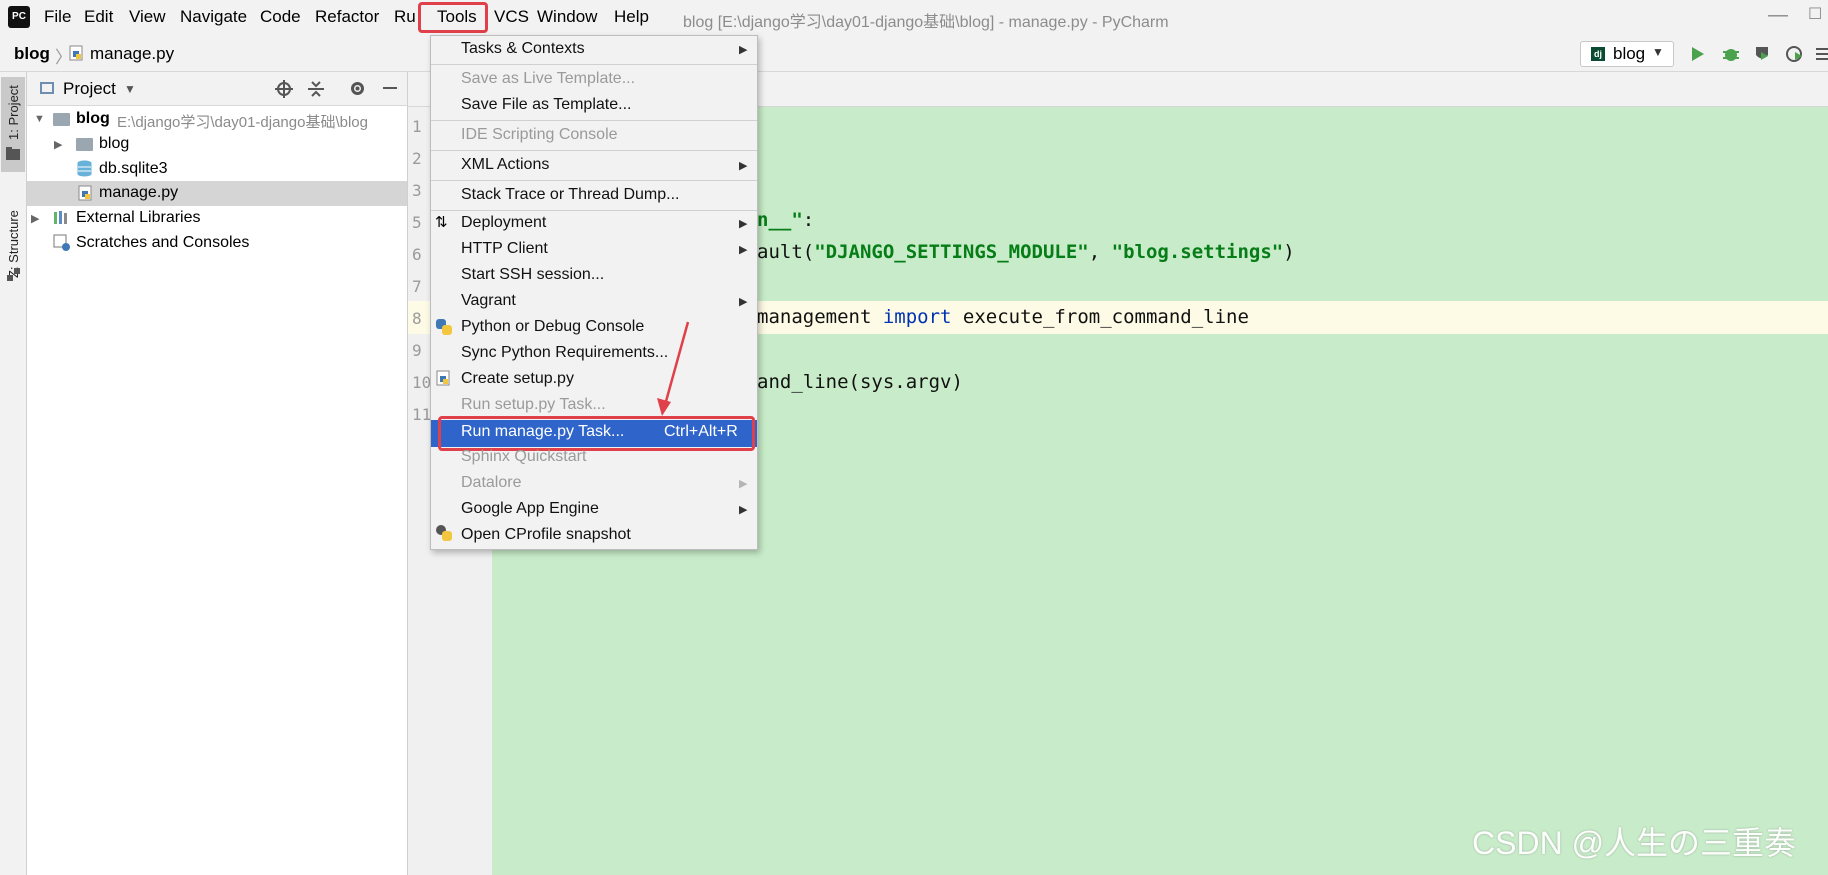 The image size is (1828, 875). What do you see at coordinates (1815, 14) in the screenshot?
I see `maximize-icon: ☐` at bounding box center [1815, 14].